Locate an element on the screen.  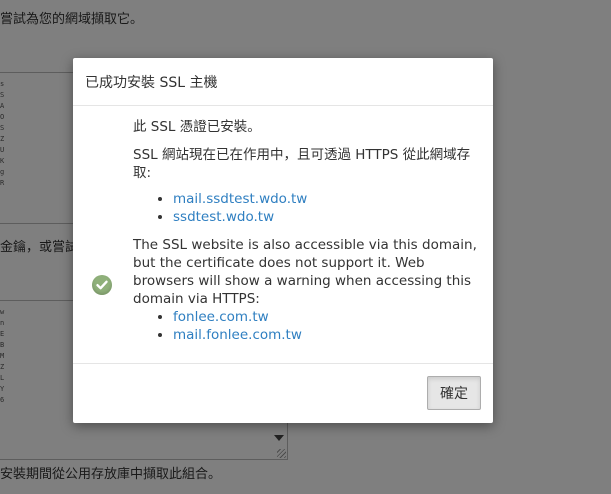
active-domain-list: mail.ssdtest.wdo.tw ssdtest.wdo.tw is located at coordinates (308, 208).